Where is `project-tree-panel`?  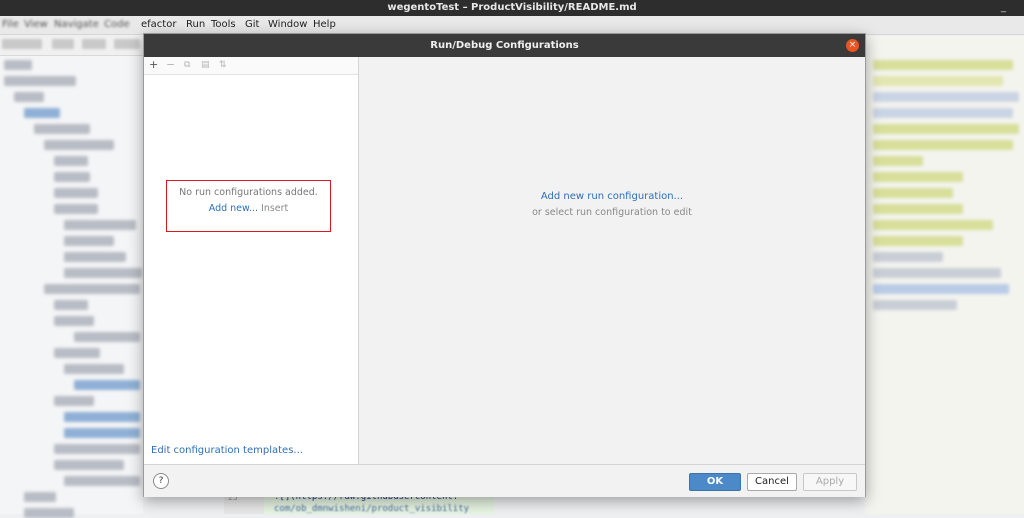 project-tree-panel is located at coordinates (71, 287).